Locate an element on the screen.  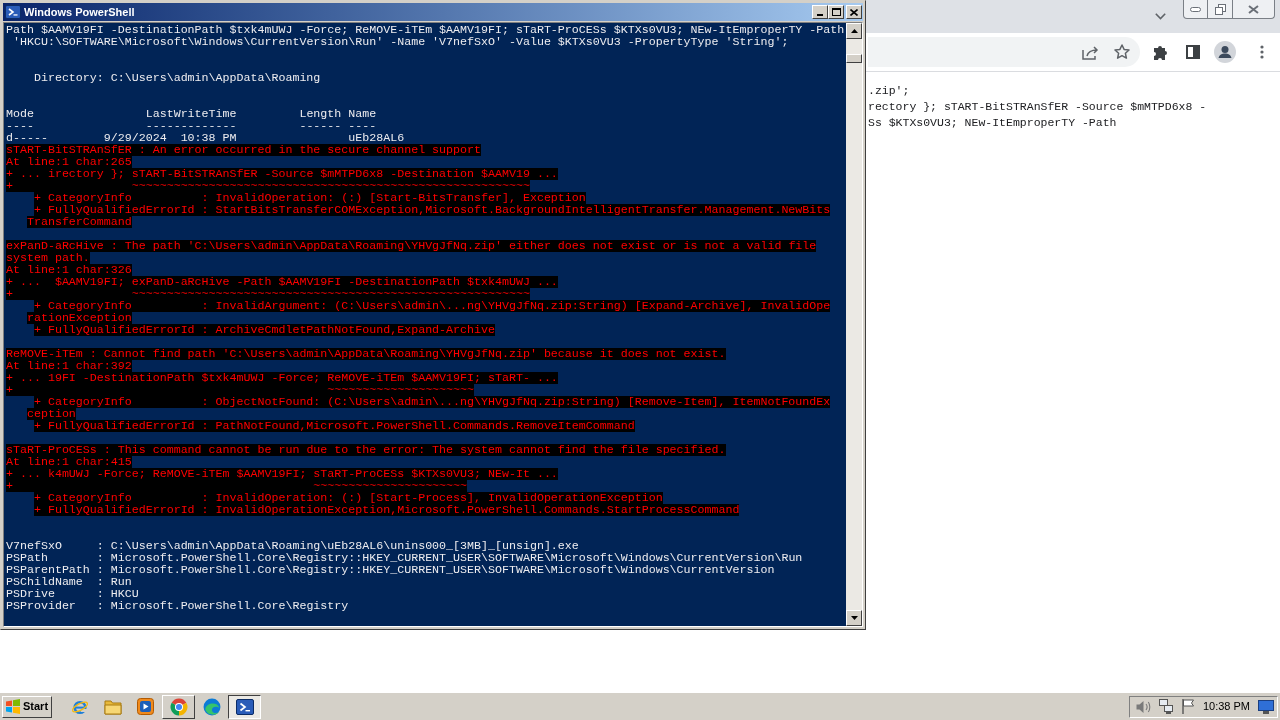
monitor-icon is located at coordinates (1266, 706).